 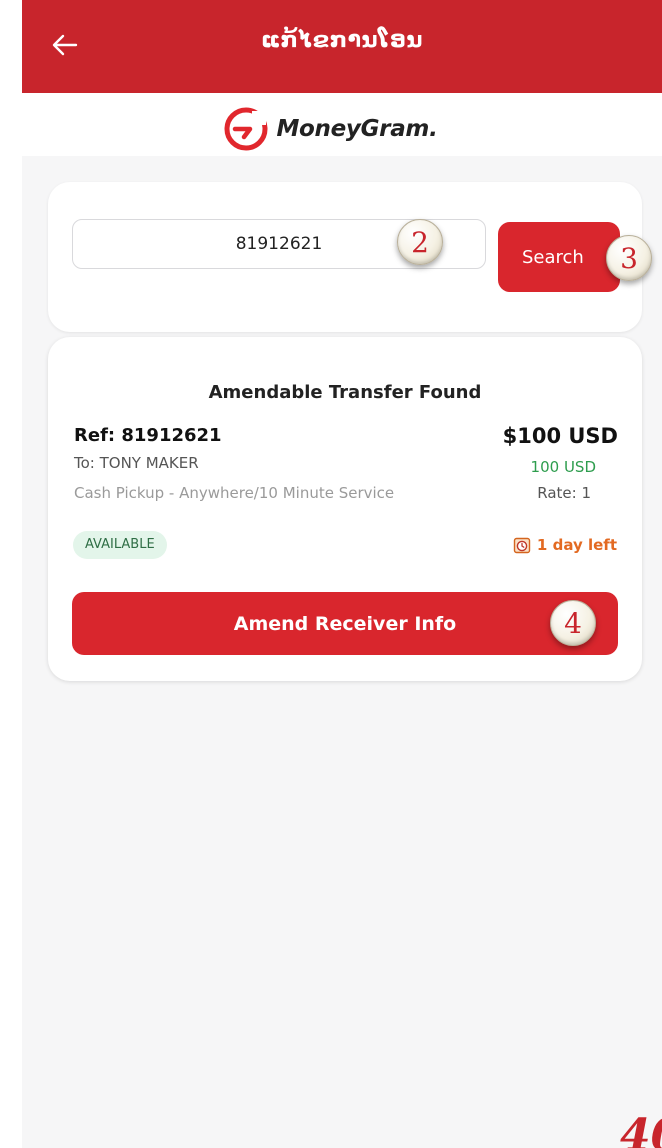 What do you see at coordinates (136, 463) in the screenshot?
I see `receiver-name: To: TONY MAKER` at bounding box center [136, 463].